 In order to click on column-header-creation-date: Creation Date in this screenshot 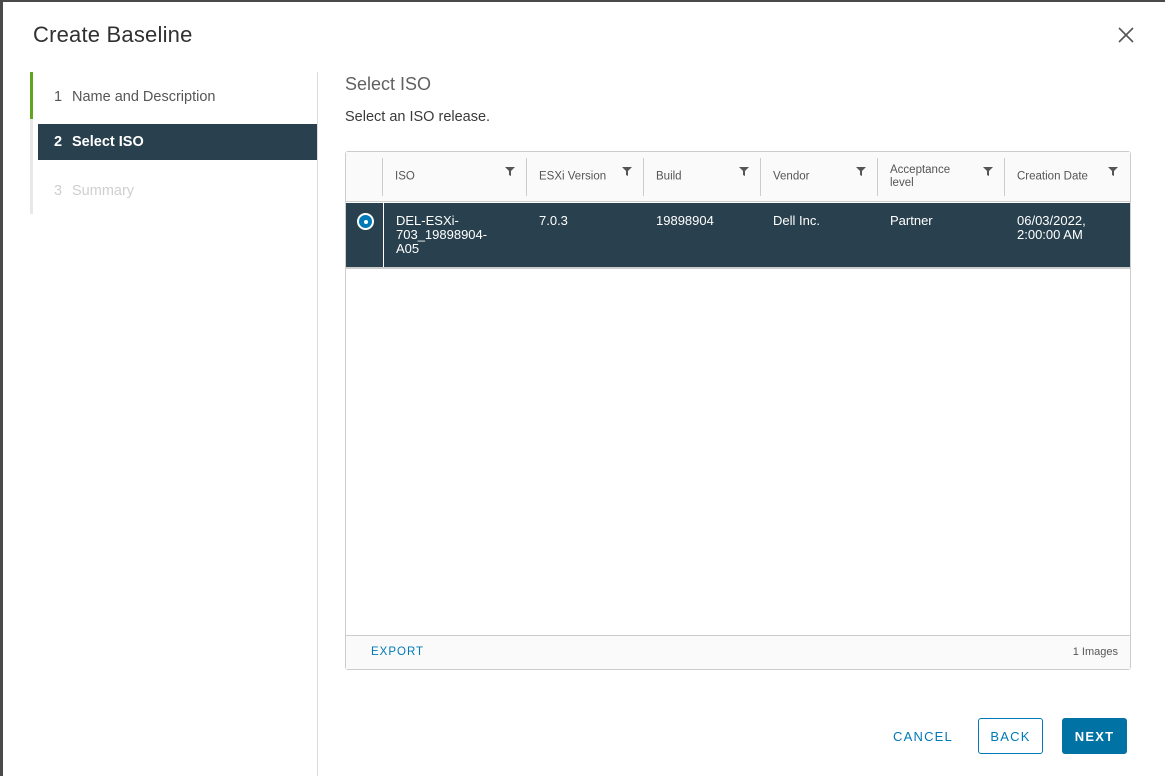, I will do `click(1067, 177)`.